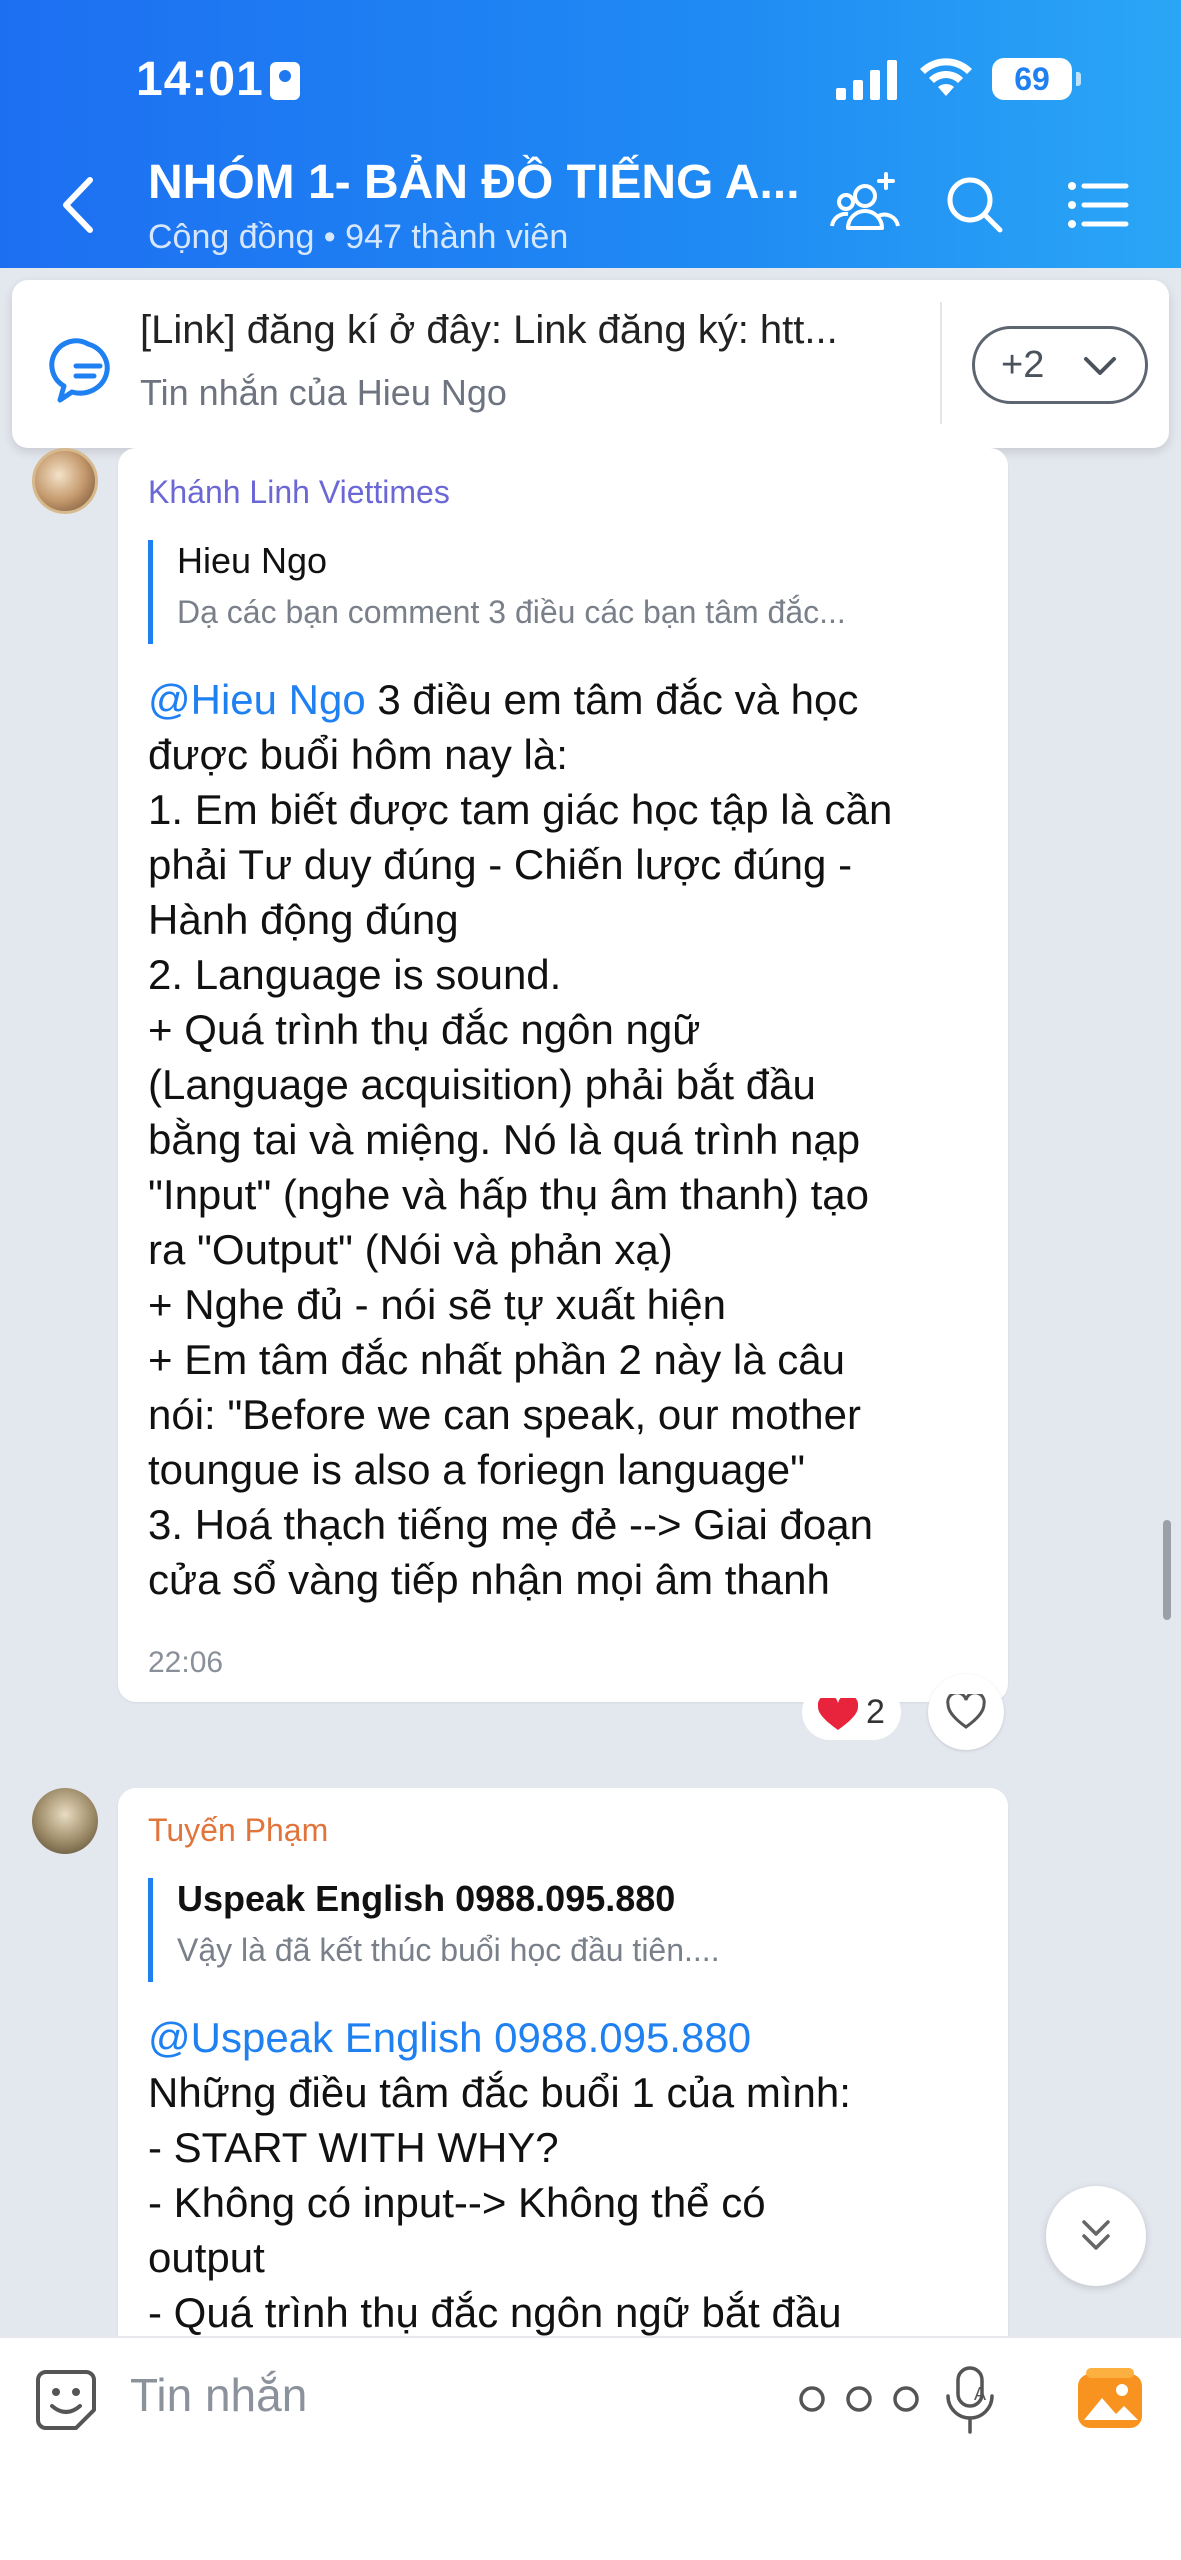 Image resolution: width=1181 pixels, height=2560 pixels. What do you see at coordinates (353, 2147) in the screenshot?
I see `message-line: - START WITH WHY?` at bounding box center [353, 2147].